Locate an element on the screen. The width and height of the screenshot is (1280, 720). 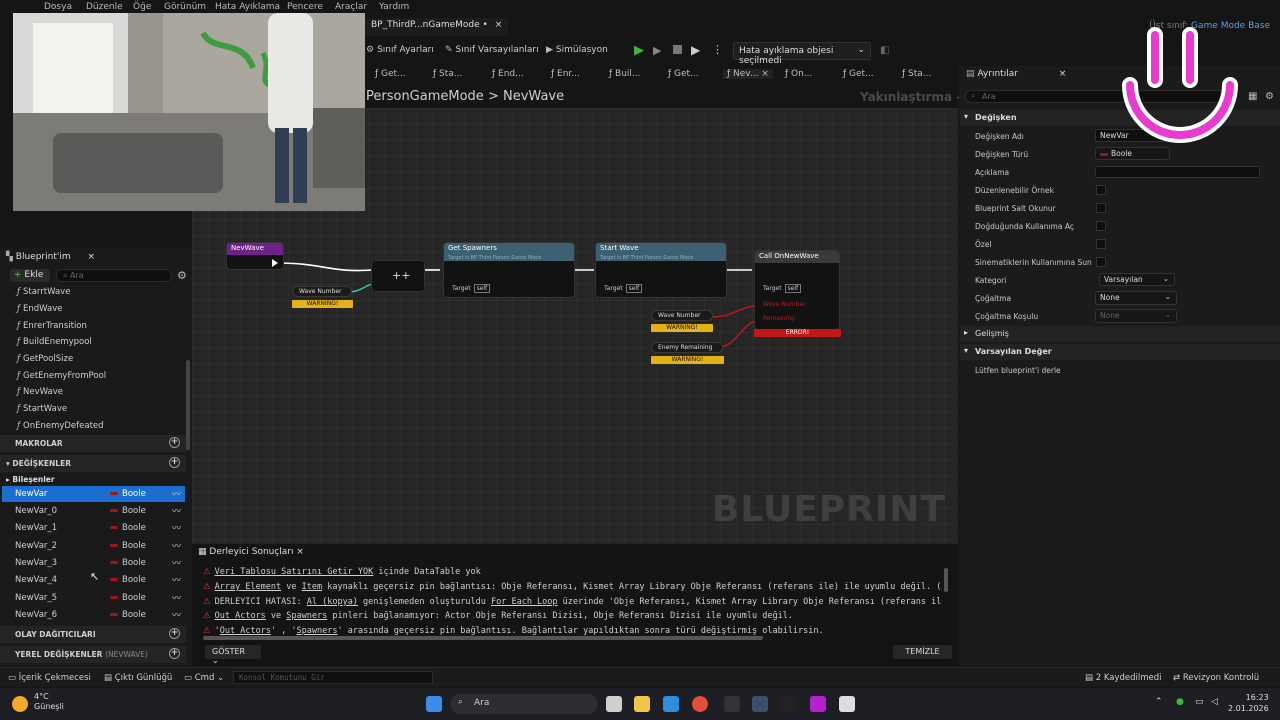
default-value-section: ▾ Varsayılan Değer is located at coordinates (1120, 352).